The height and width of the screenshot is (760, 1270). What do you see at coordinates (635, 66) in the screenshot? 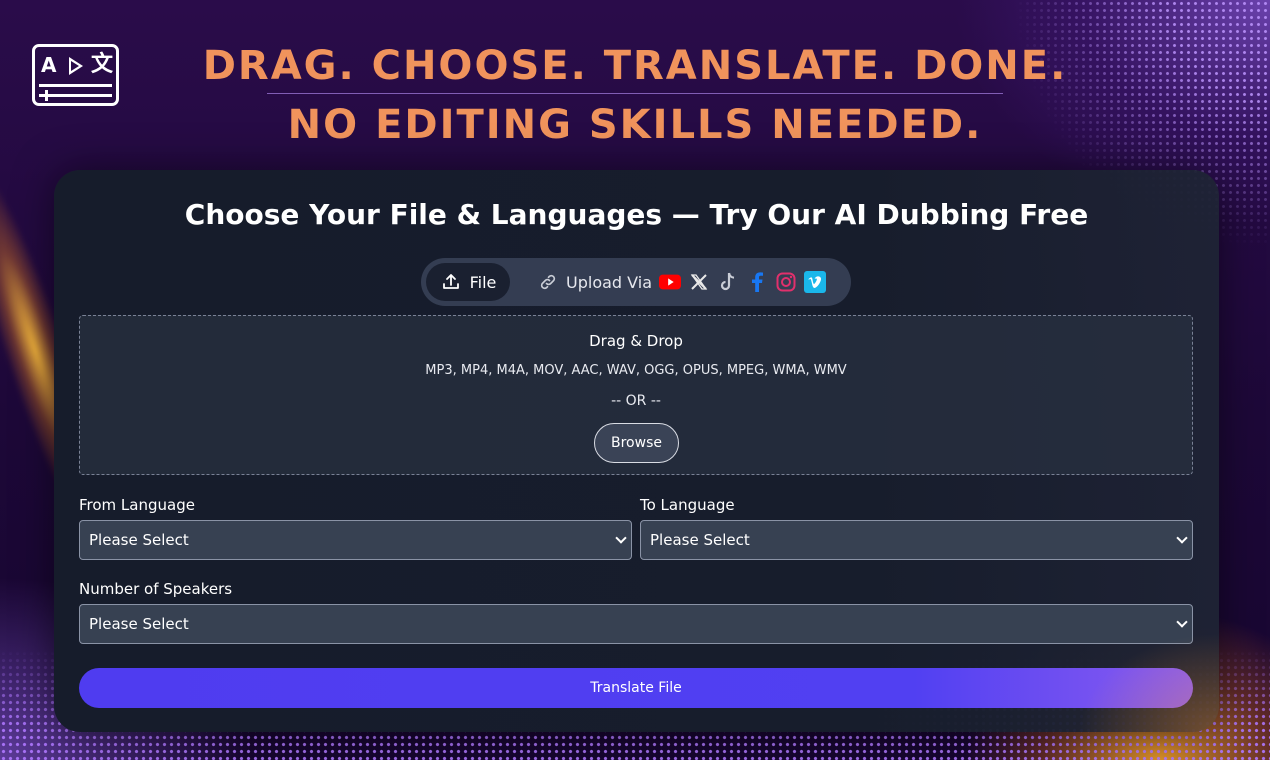
I see `headline-line-1: DRAG. CHOOSE. TRANSLATE. DONE.` at bounding box center [635, 66].